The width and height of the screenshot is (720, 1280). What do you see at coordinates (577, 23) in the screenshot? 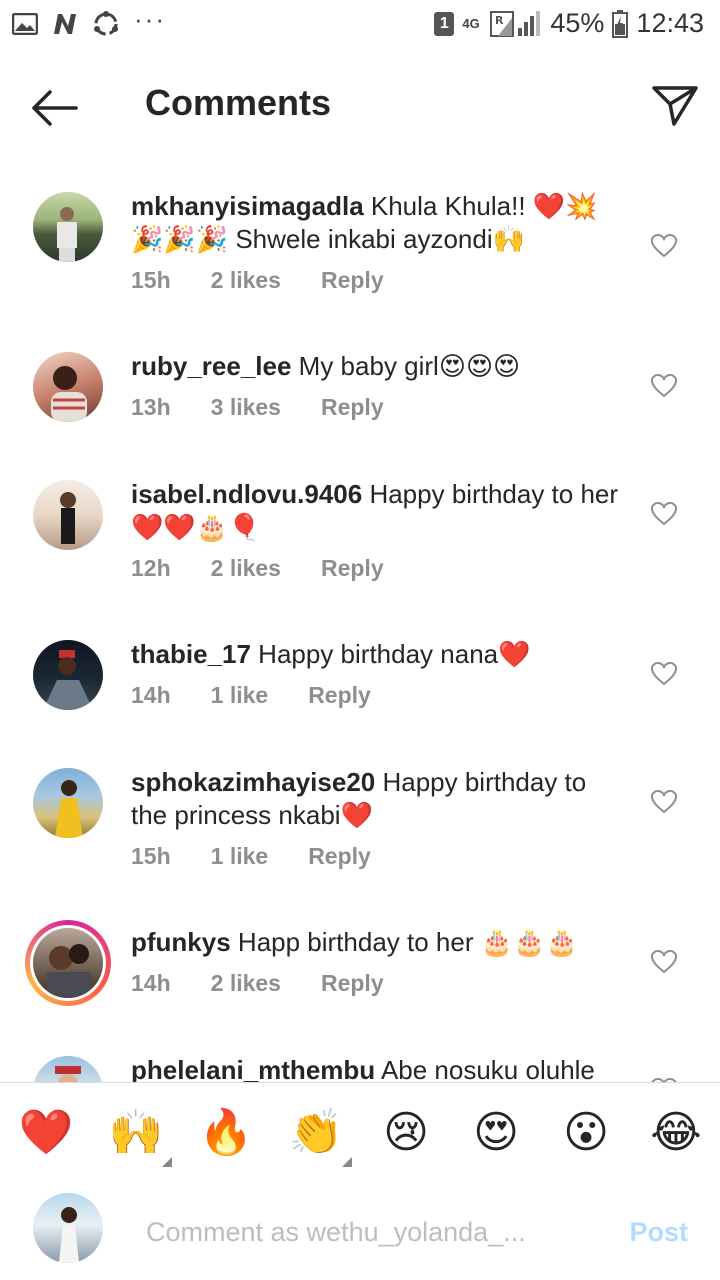
I see `battery-percent: 45%` at bounding box center [577, 23].